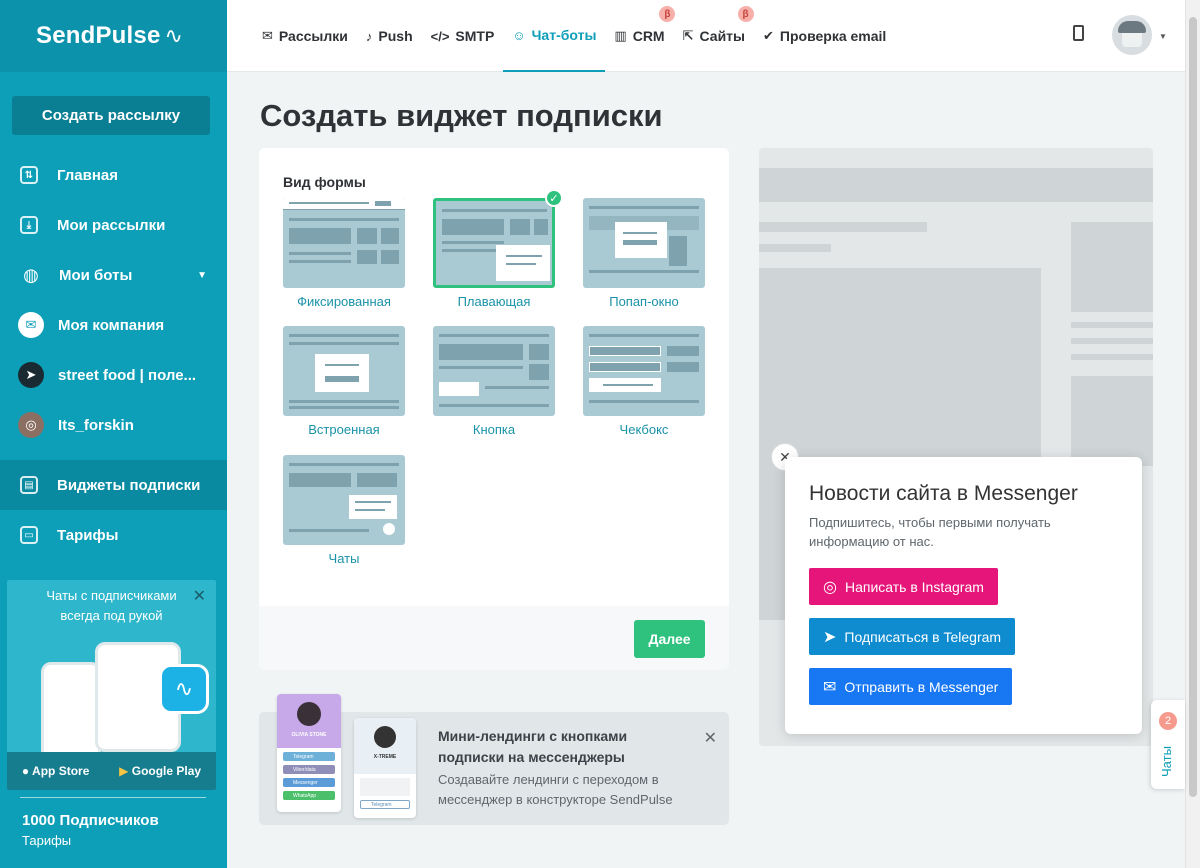 This screenshot has width=1200, height=868. Describe the element at coordinates (903, 586) in the screenshot. I see `instagram-button: ◎ Написать в Instagram` at that location.